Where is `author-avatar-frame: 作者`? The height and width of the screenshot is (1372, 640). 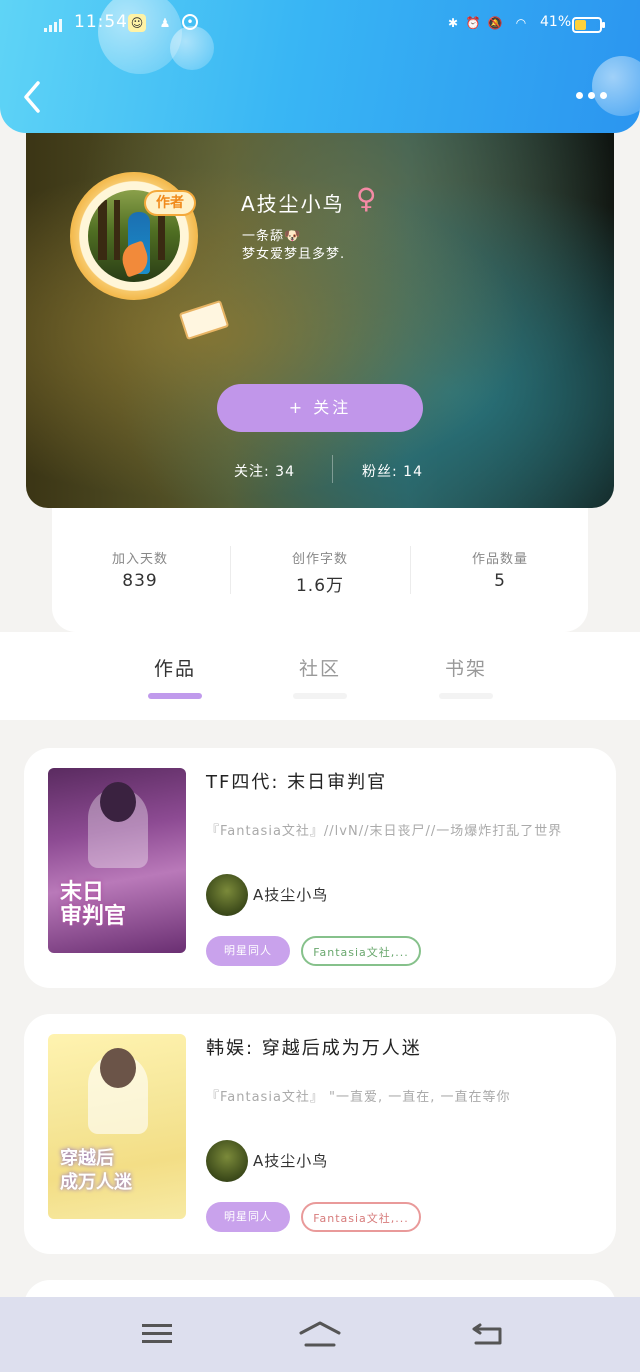 author-avatar-frame: 作者 is located at coordinates (150, 256).